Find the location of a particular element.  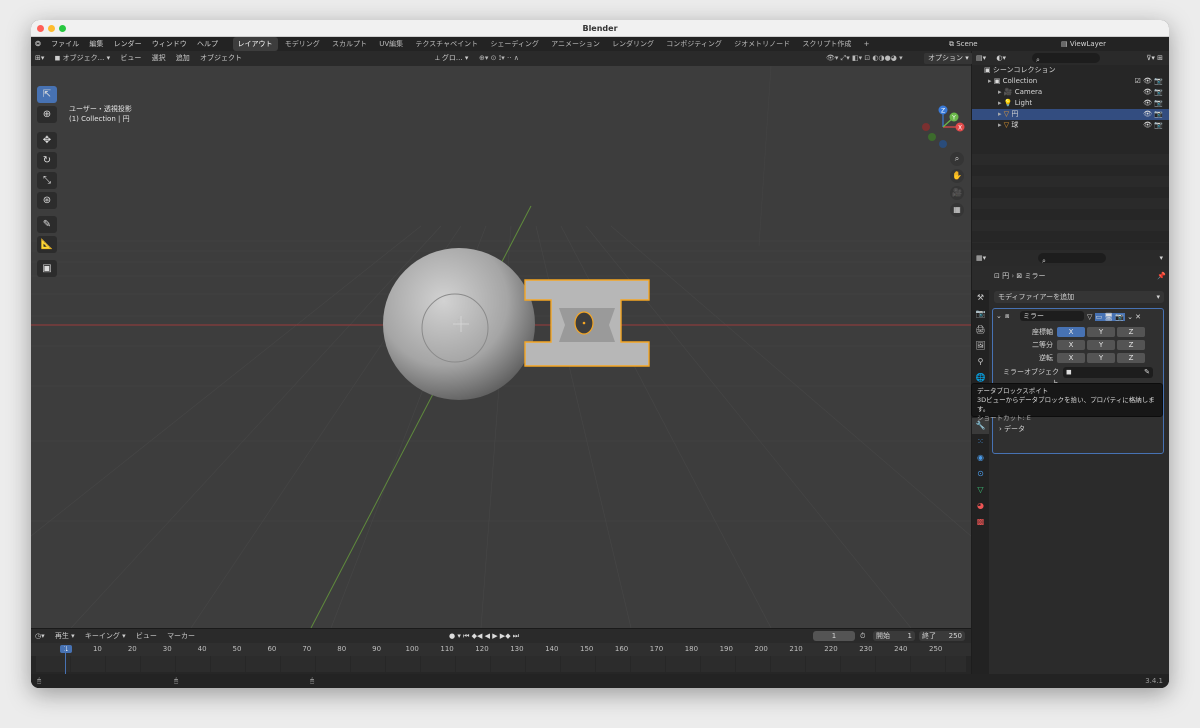

menu-help: ヘルプ is located at coordinates (207, 44).